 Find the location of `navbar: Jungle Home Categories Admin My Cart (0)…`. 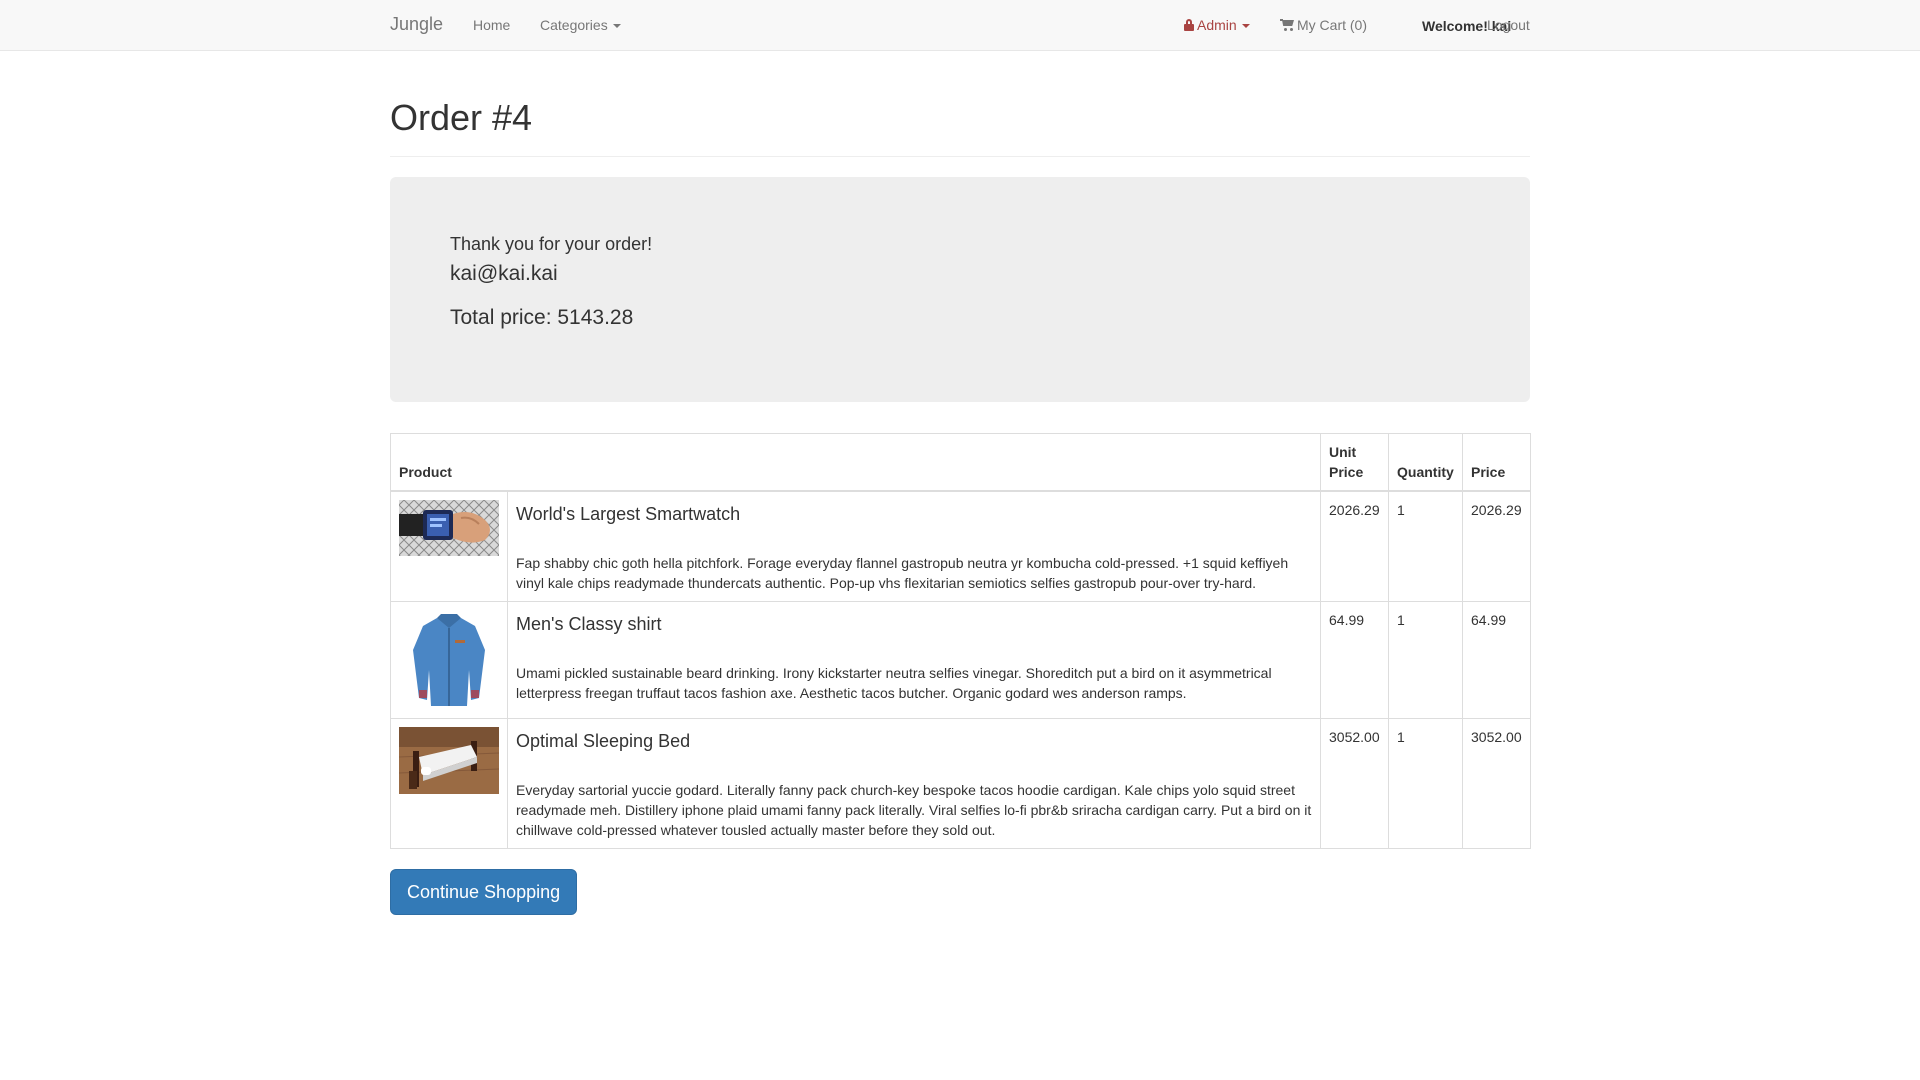

navbar: Jungle Home Categories Admin My Cart (0)… is located at coordinates (960, 25).